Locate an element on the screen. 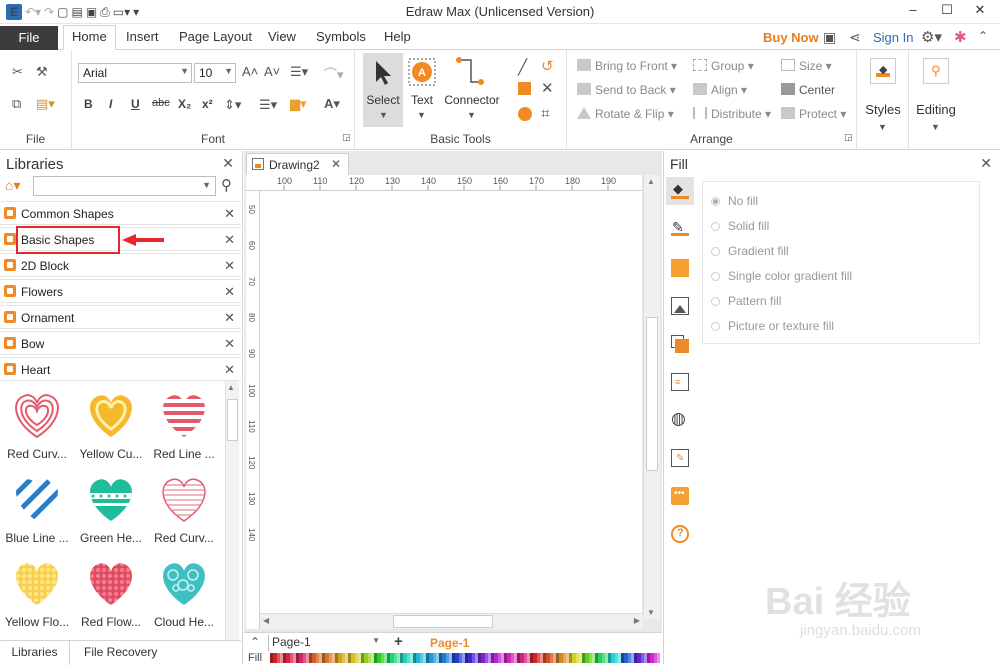 This screenshot has width=1000, height=665. tab-libraries: Libraries is located at coordinates (35, 653).